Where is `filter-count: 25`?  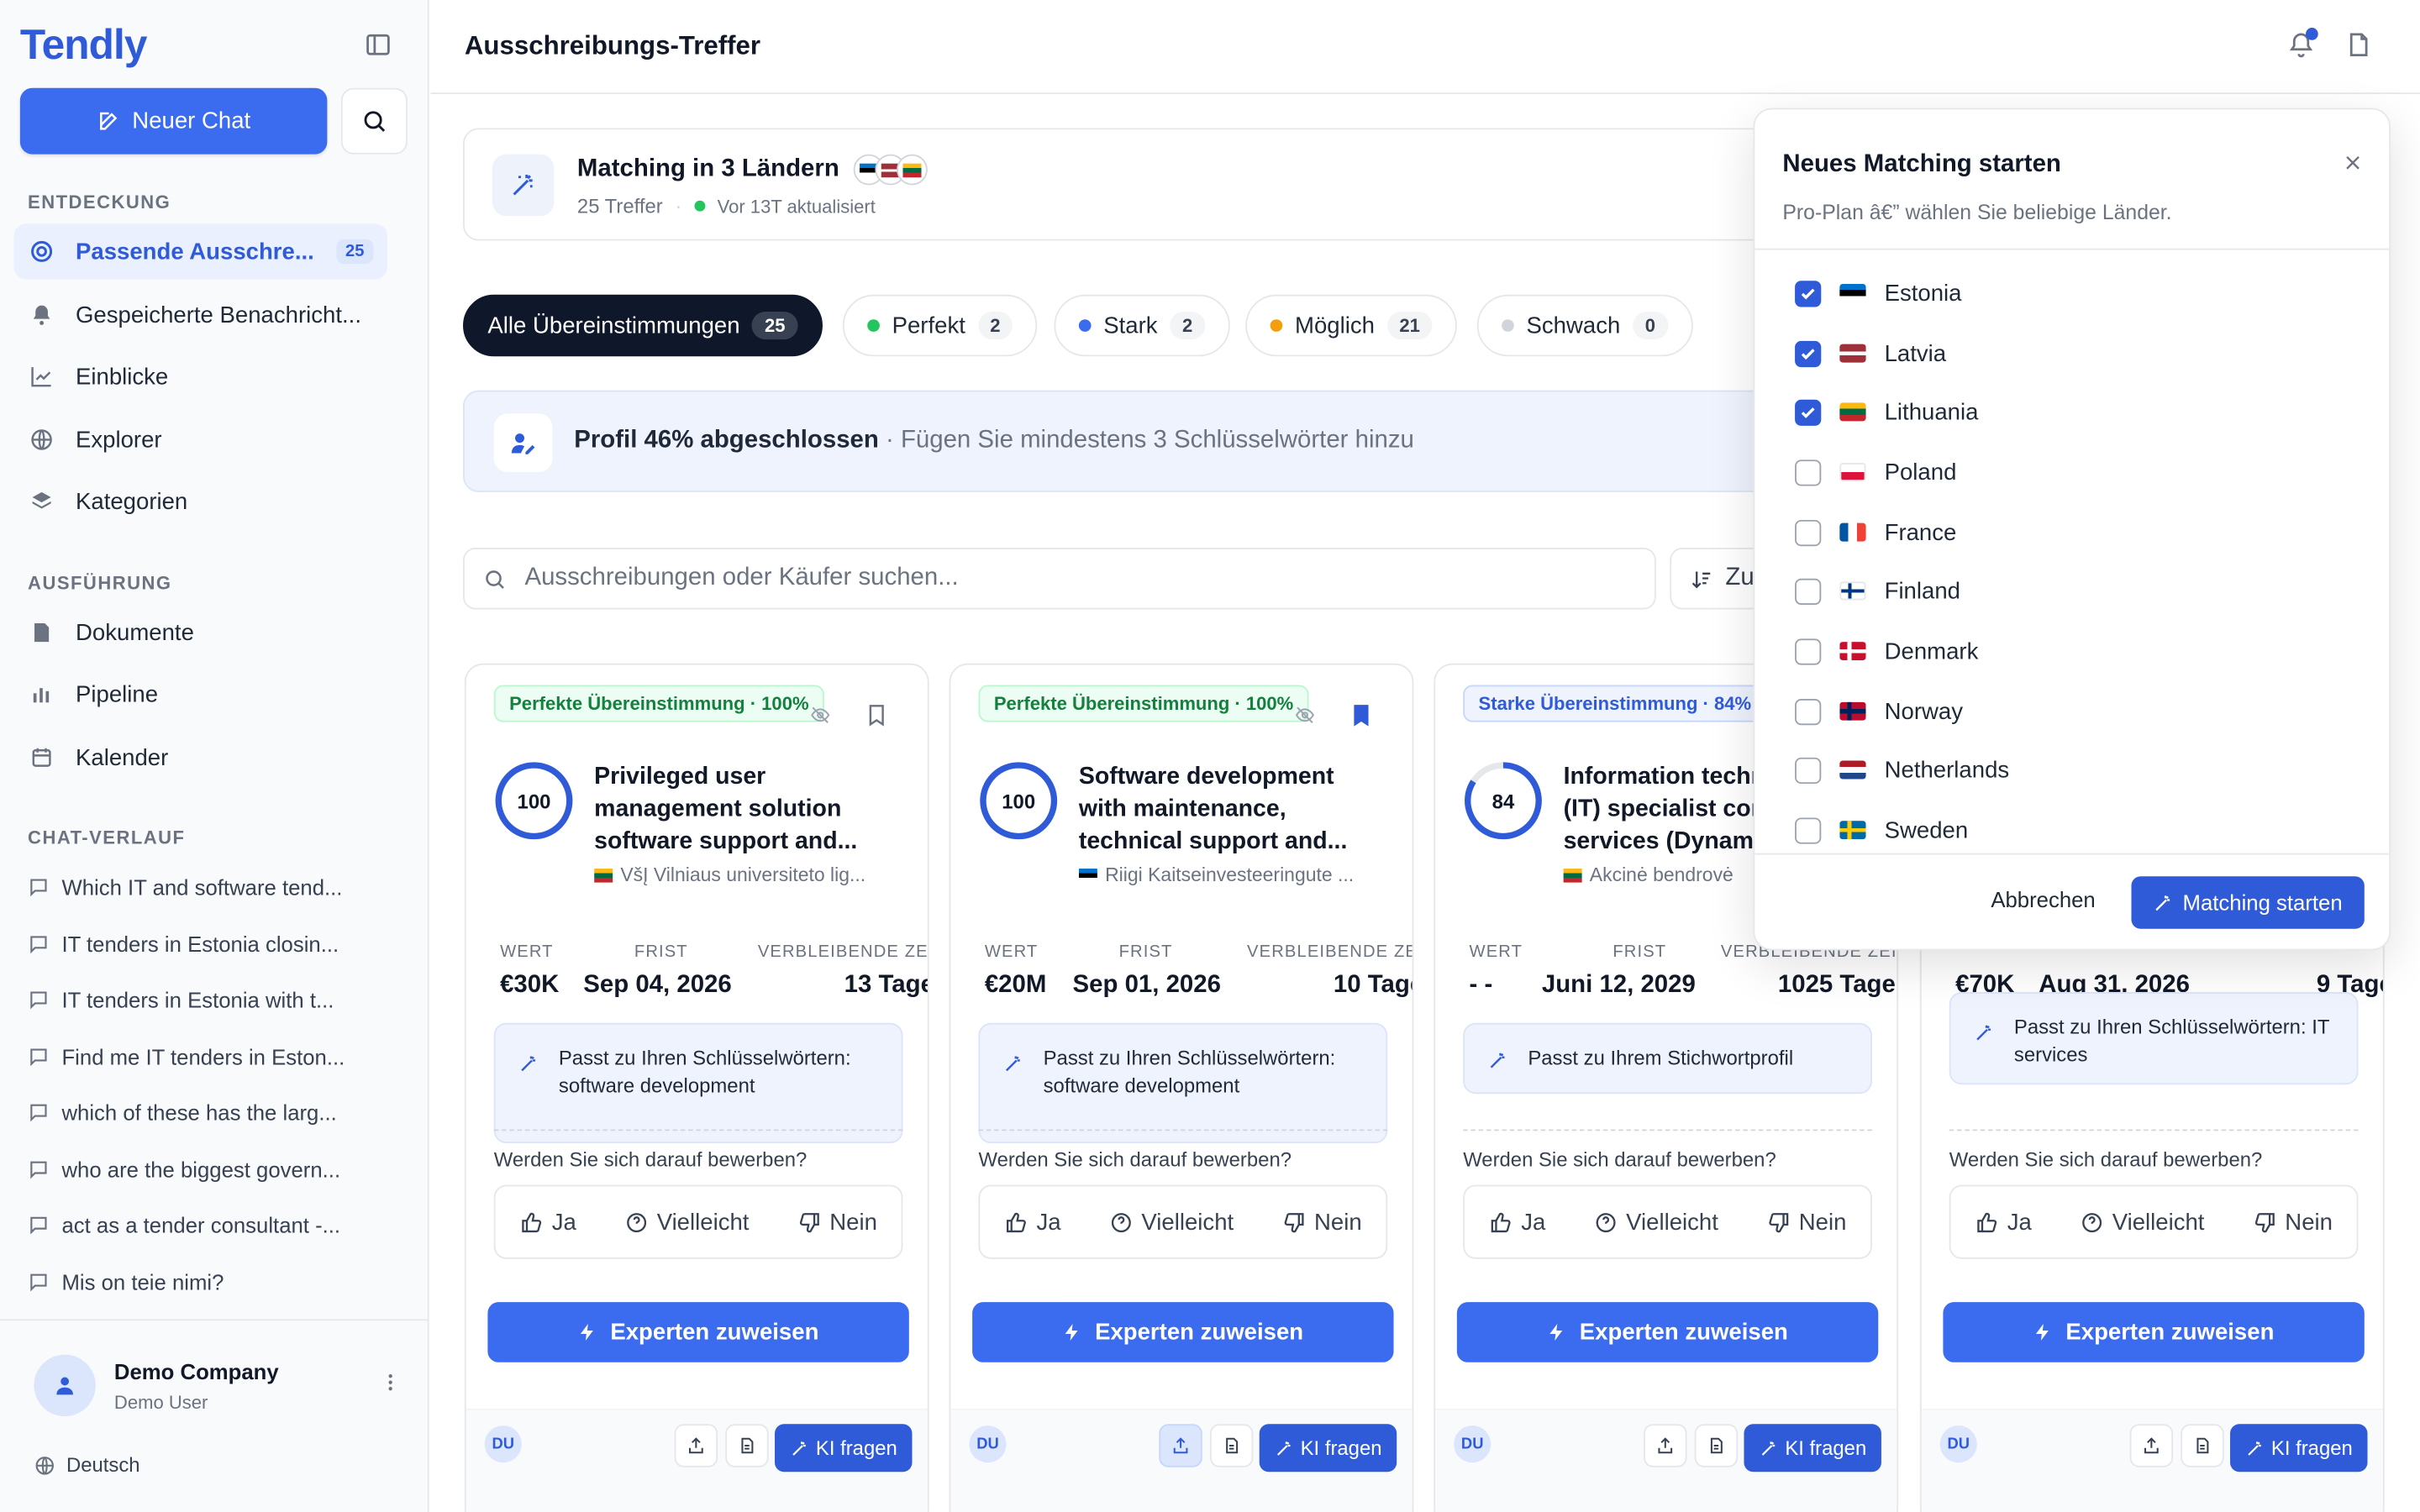 filter-count: 25 is located at coordinates (775, 326).